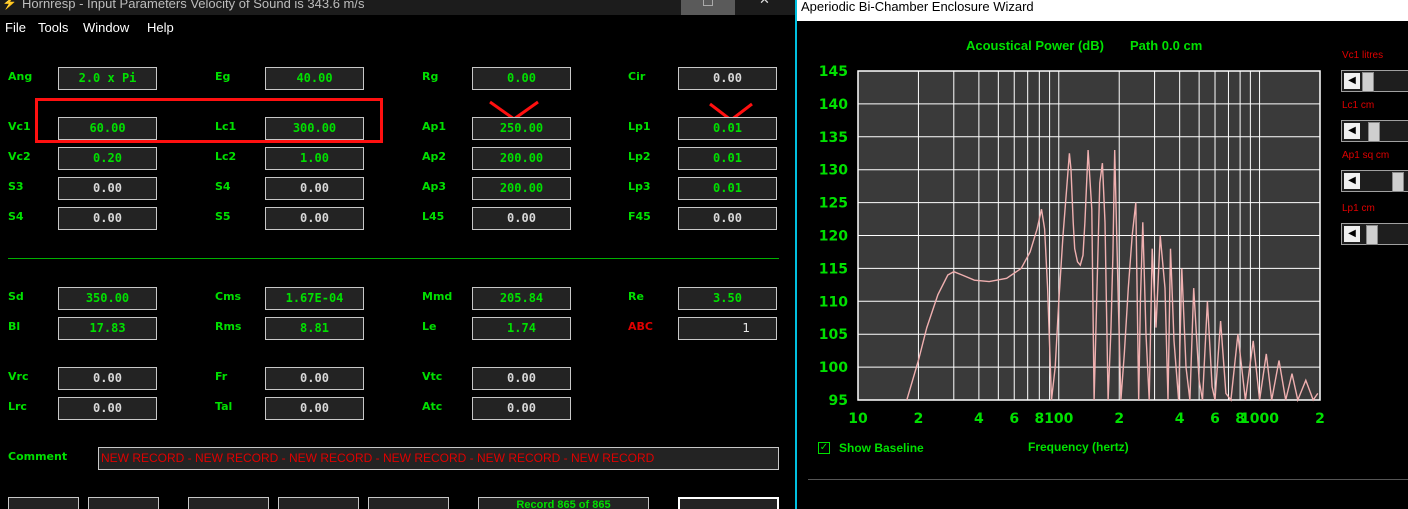 This screenshot has width=1408, height=509. What do you see at coordinates (1102, 10) in the screenshot?
I see `wizard-title-bar: Aperiodic Bi-Chamber Enclosure Wizard` at bounding box center [1102, 10].